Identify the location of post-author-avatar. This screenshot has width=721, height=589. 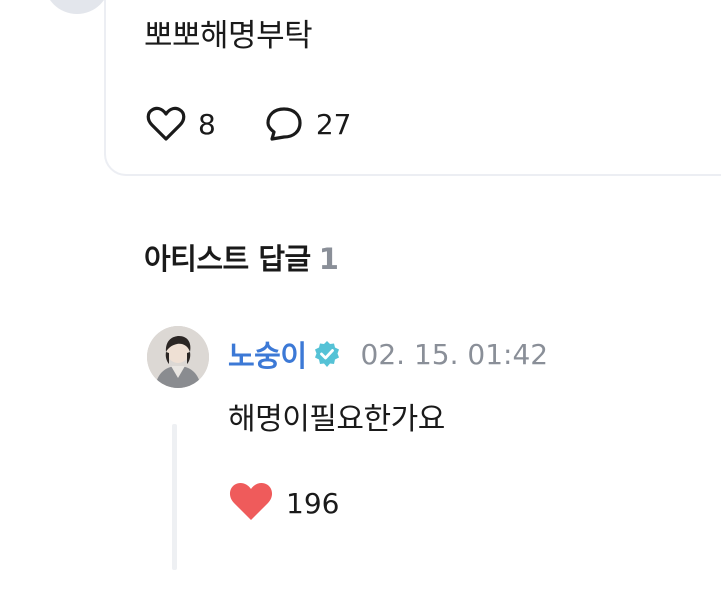
(77, 7).